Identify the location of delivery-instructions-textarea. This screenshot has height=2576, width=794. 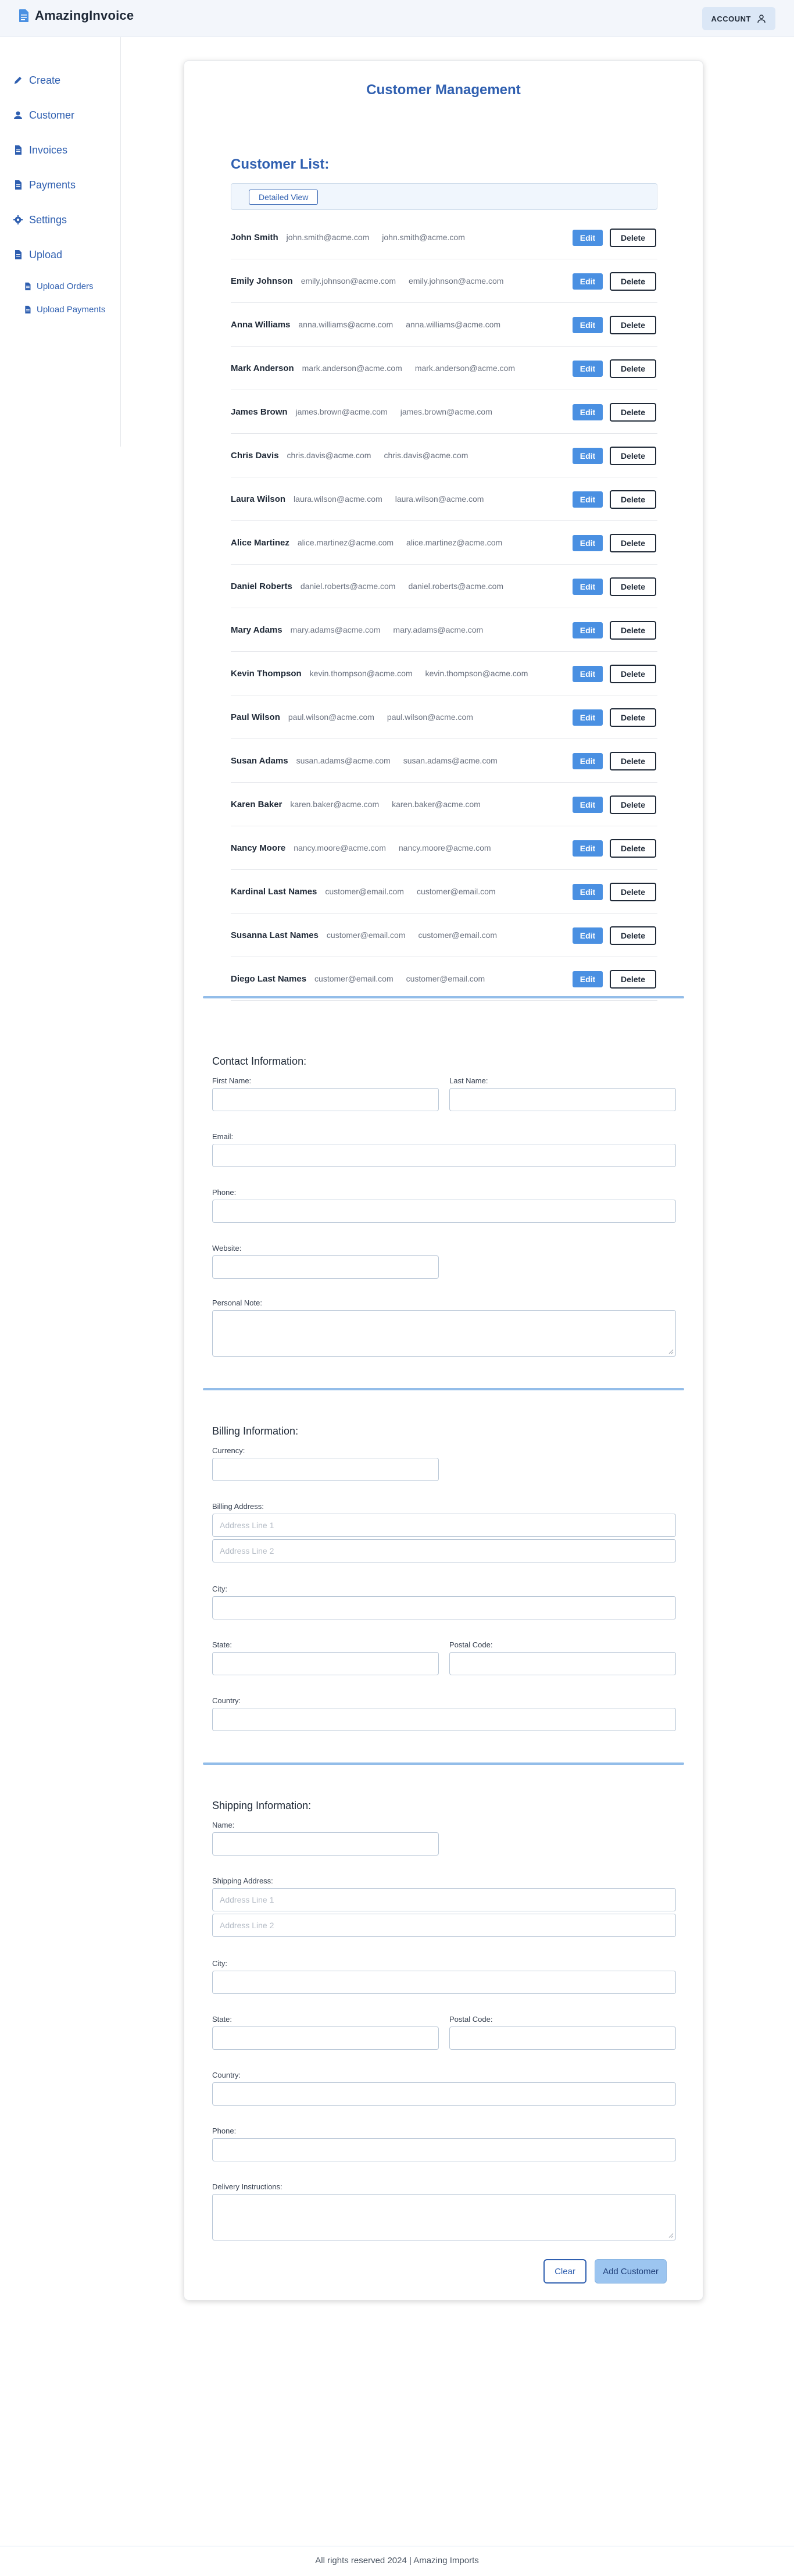
(444, 2217).